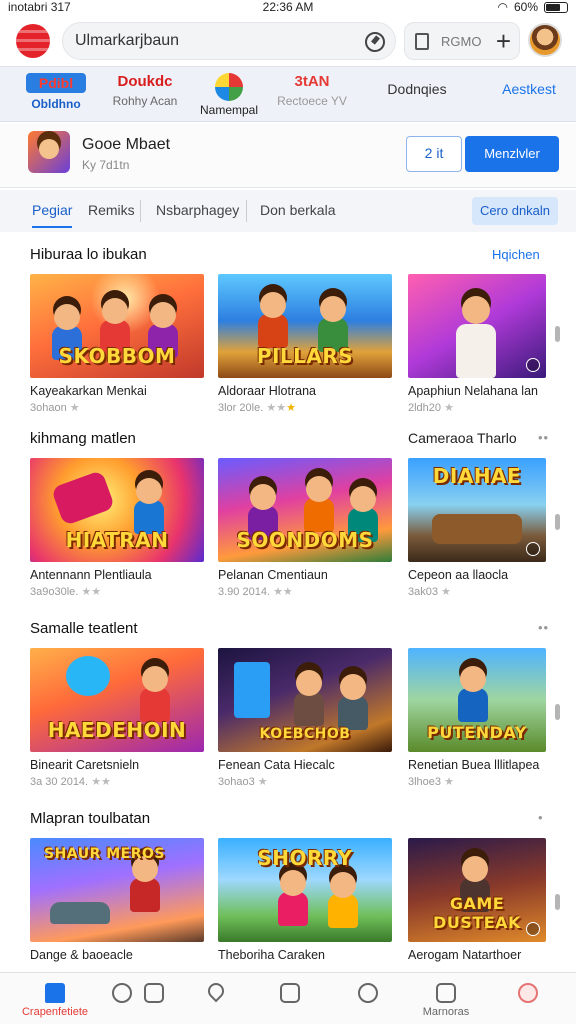 This screenshot has height=1024, width=576. What do you see at coordinates (529, 89) in the screenshot?
I see `category-item: Aestkest` at bounding box center [529, 89].